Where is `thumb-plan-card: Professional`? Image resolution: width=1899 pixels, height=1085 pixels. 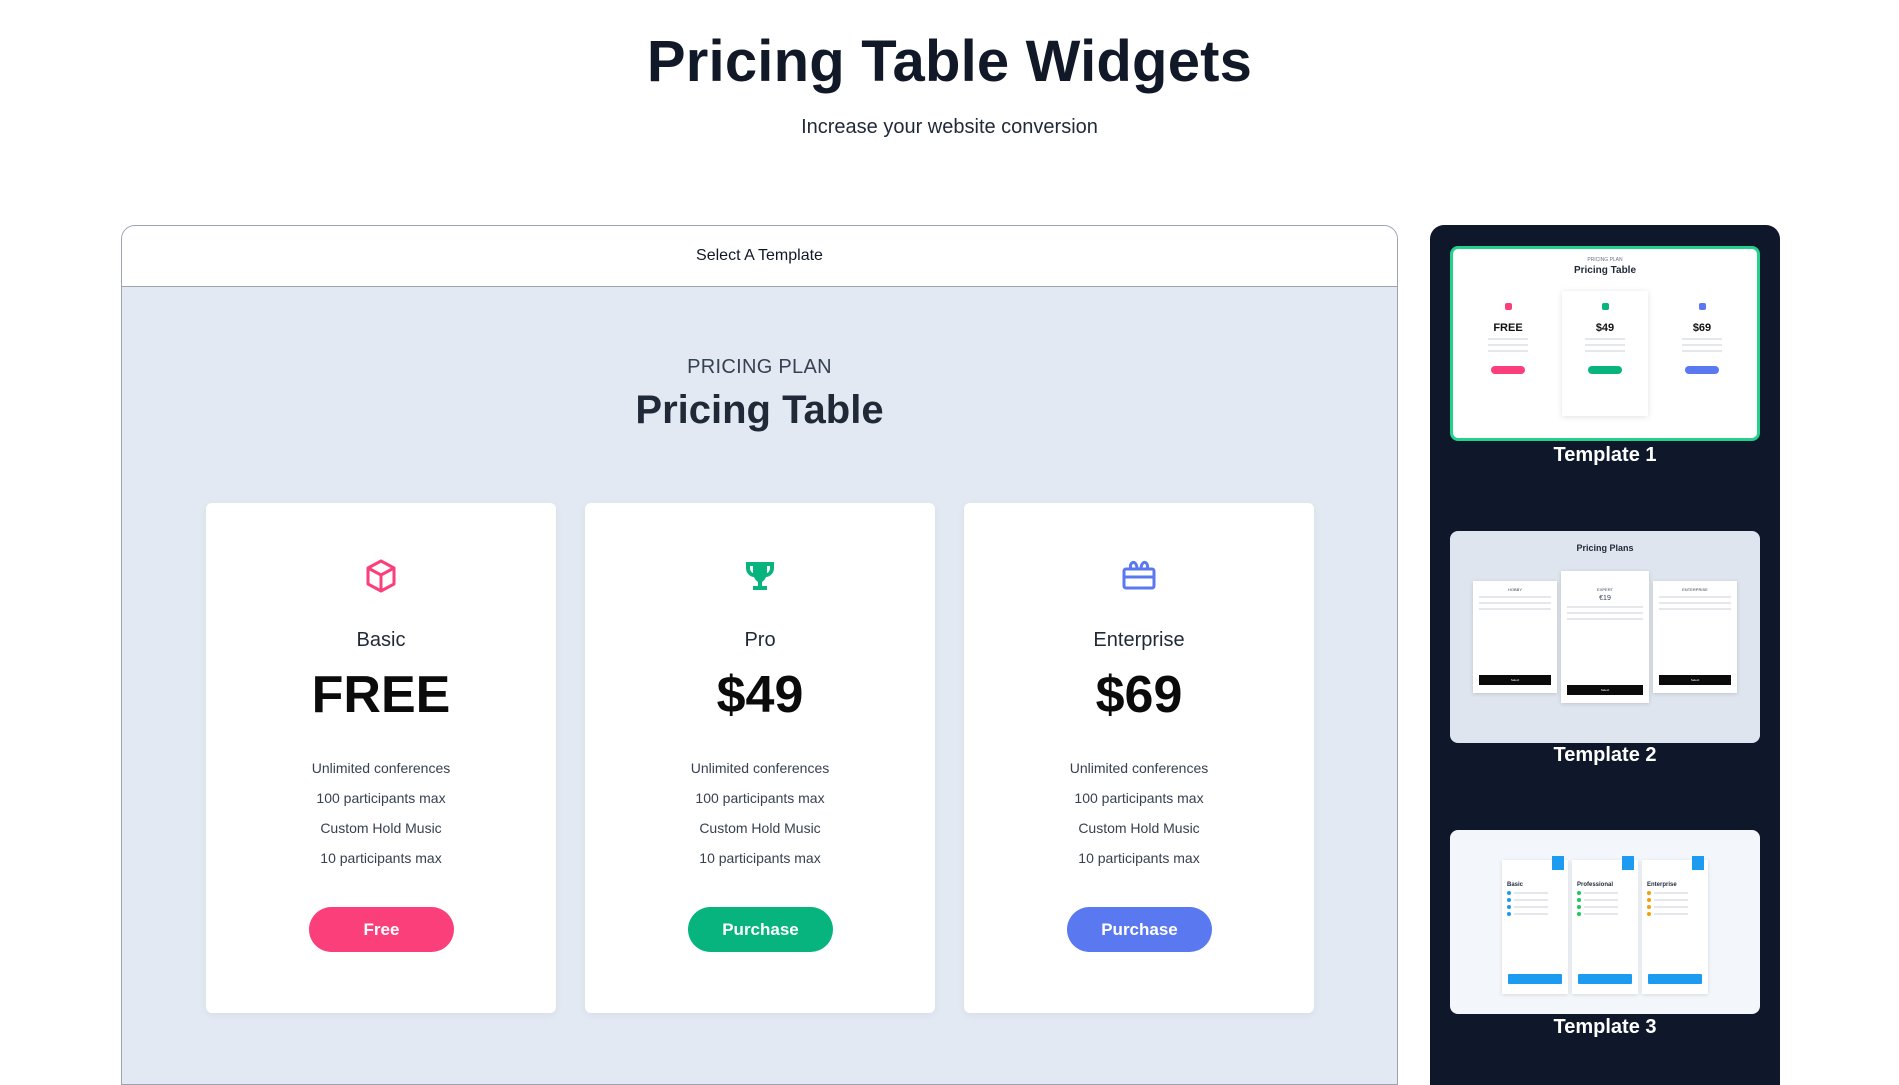
thumb-plan-card: Professional is located at coordinates (1605, 925).